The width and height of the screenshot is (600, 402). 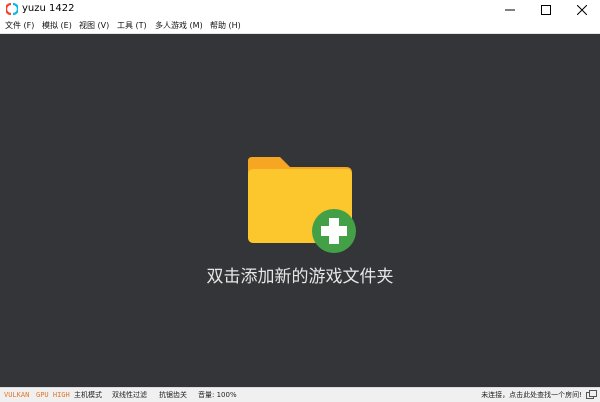 What do you see at coordinates (300, 277) in the screenshot?
I see `add-folder-label: 双击添加新的游戏文件夹` at bounding box center [300, 277].